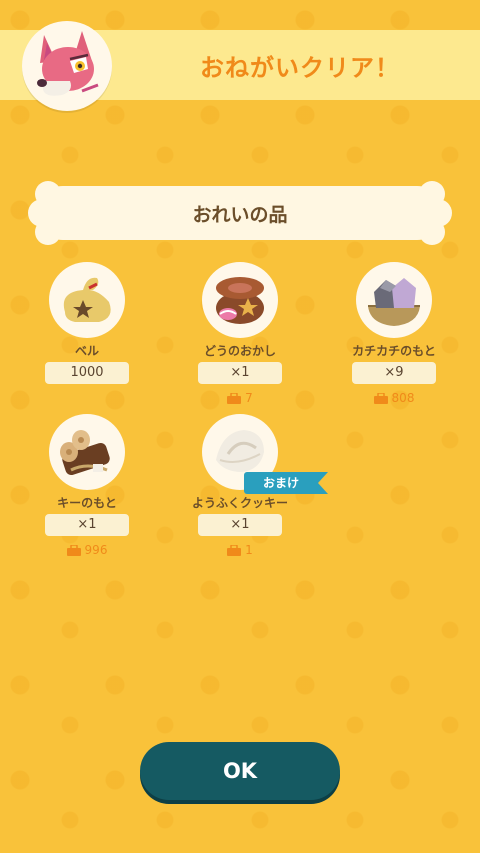 Image resolution: width=480 pixels, height=853 pixels. I want to click on item-stock: 996, so click(87, 550).